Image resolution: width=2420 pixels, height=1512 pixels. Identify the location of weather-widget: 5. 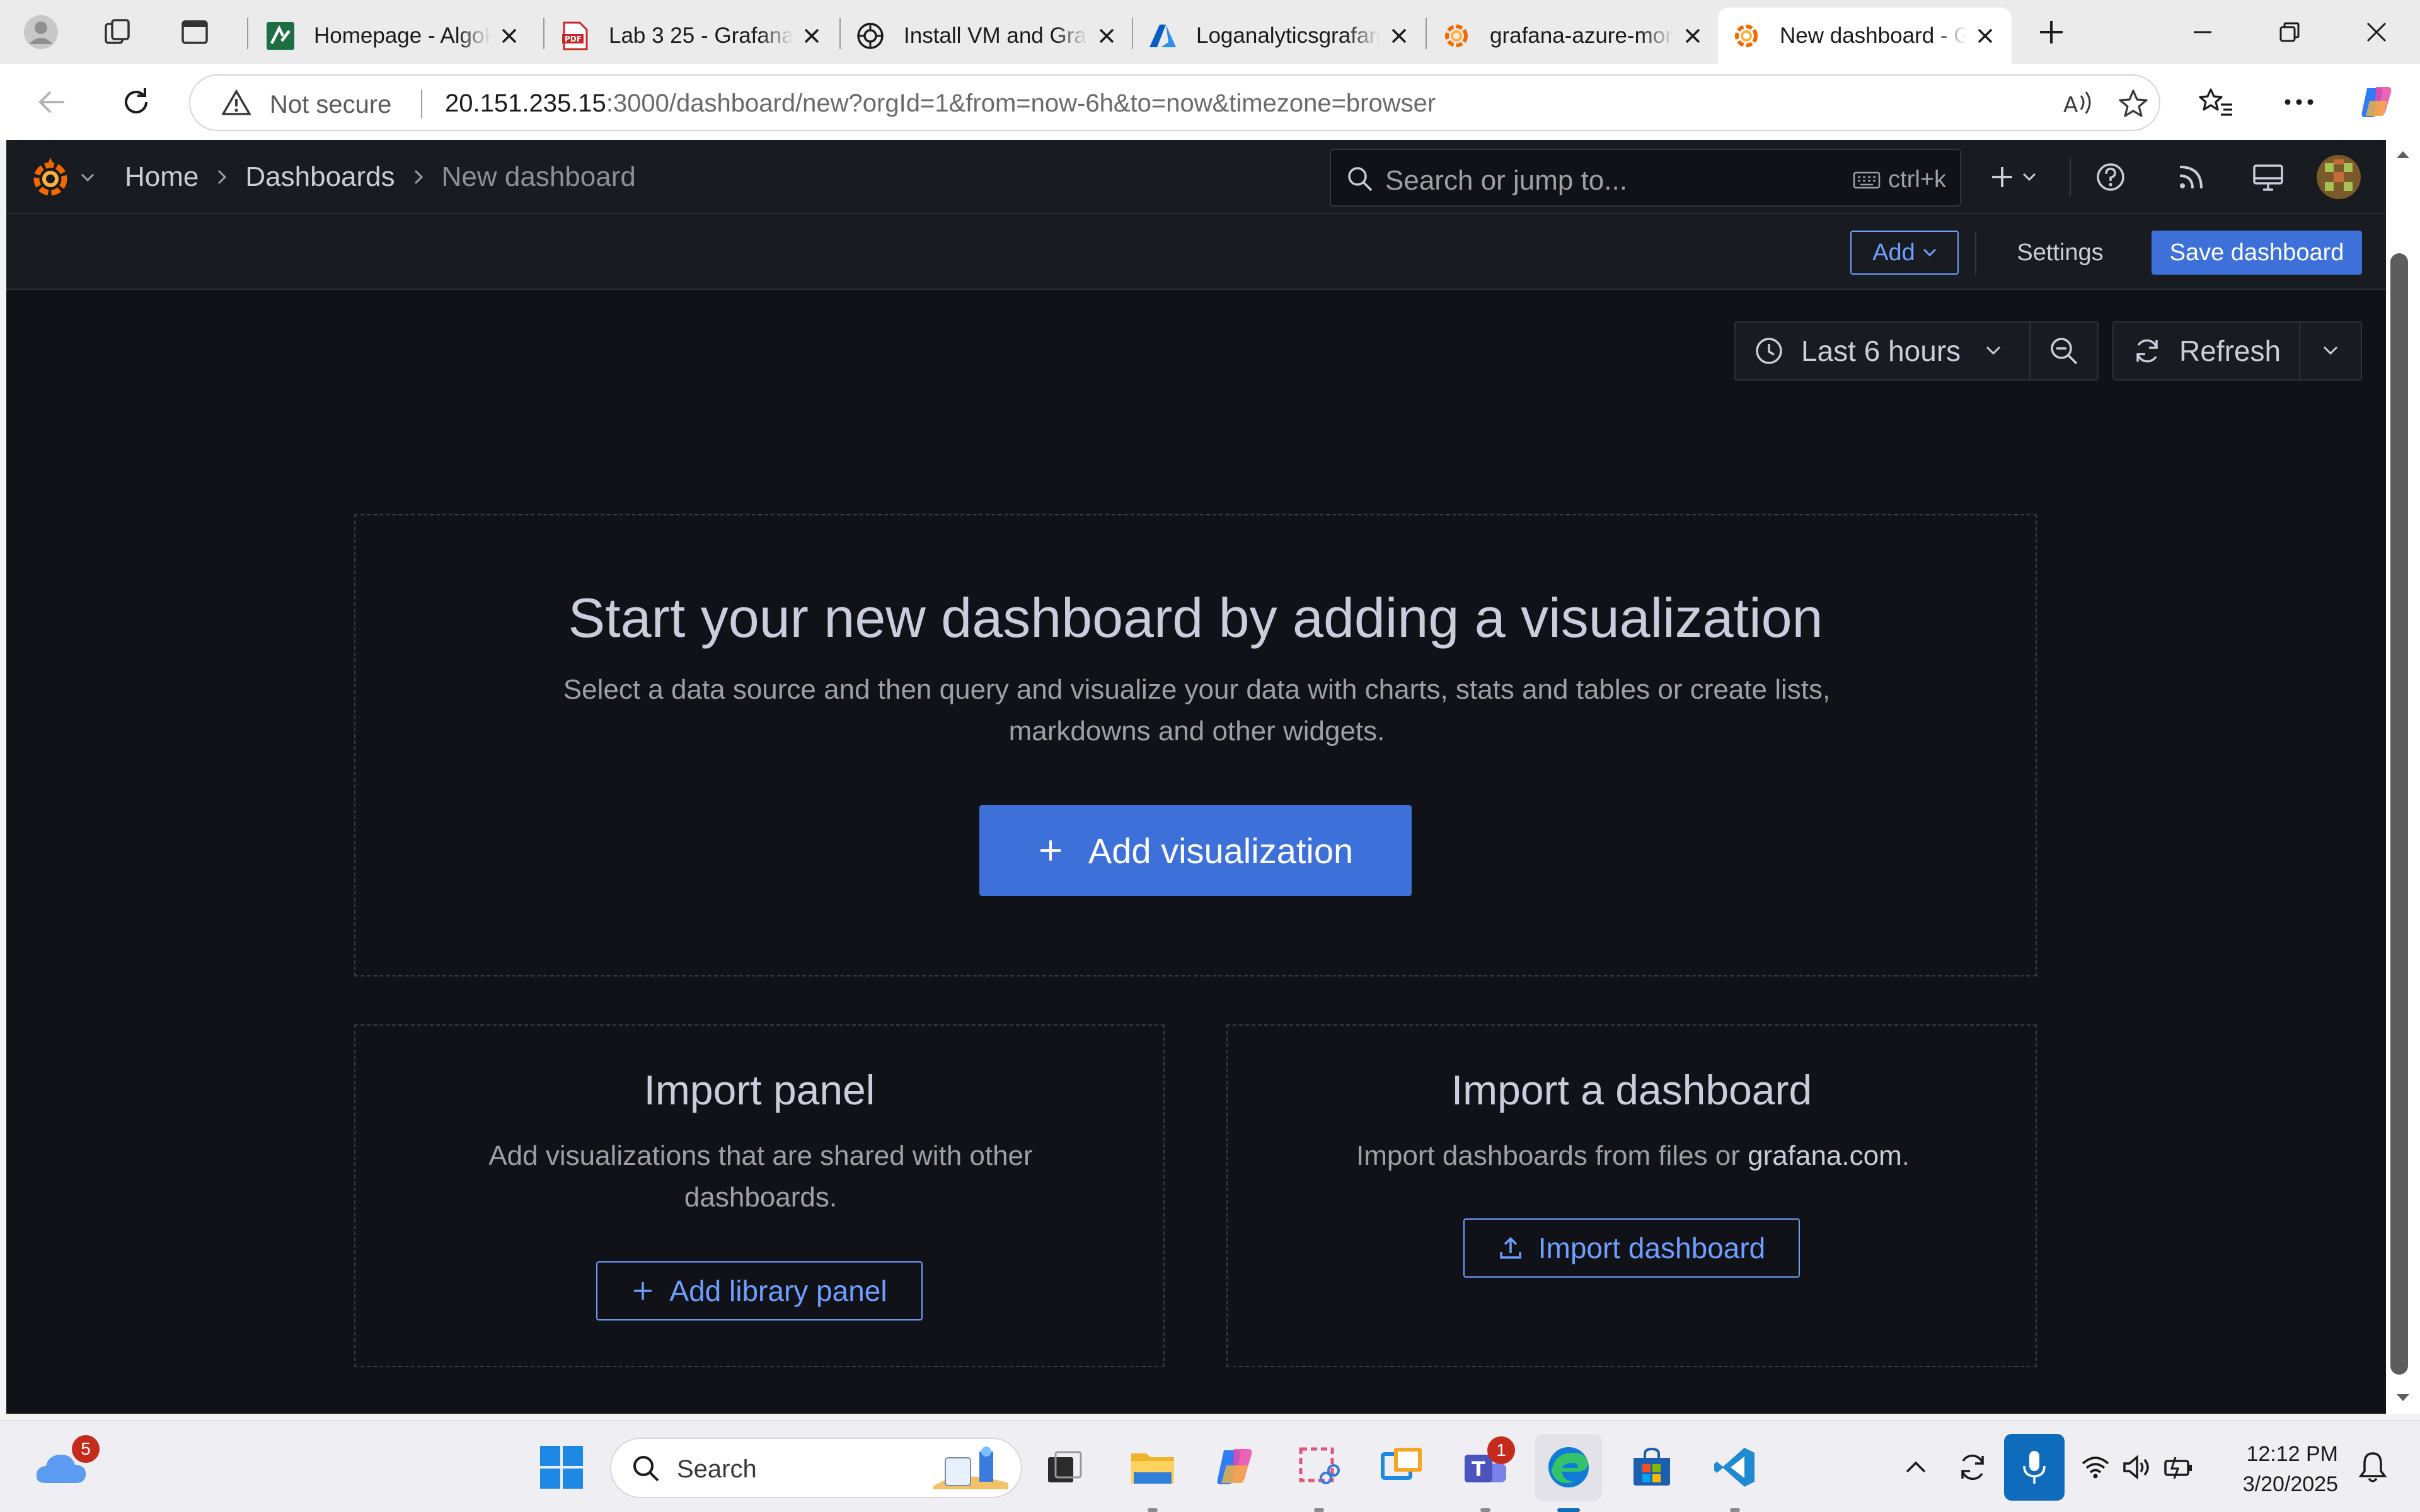
(64, 1467).